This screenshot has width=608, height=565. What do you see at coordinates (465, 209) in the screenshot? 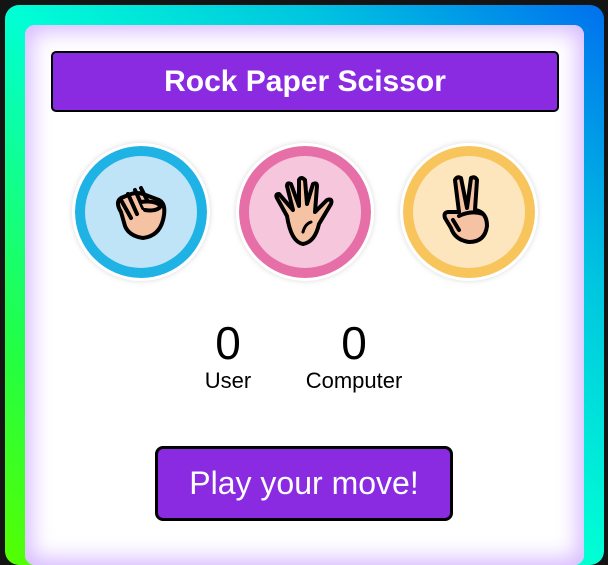
I see `peace-hand-icon` at bounding box center [465, 209].